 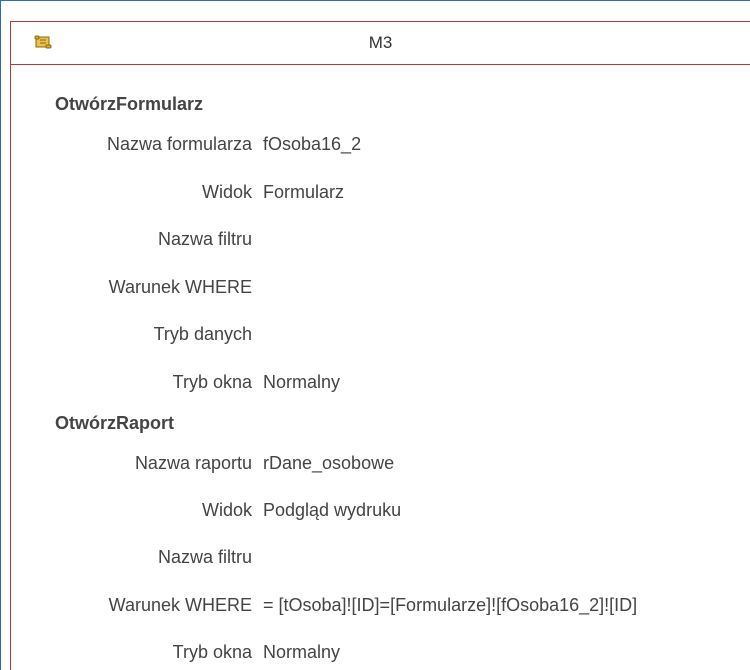 What do you see at coordinates (193, 463) in the screenshot?
I see `arg-label-report-name: Nazwa raportu` at bounding box center [193, 463].